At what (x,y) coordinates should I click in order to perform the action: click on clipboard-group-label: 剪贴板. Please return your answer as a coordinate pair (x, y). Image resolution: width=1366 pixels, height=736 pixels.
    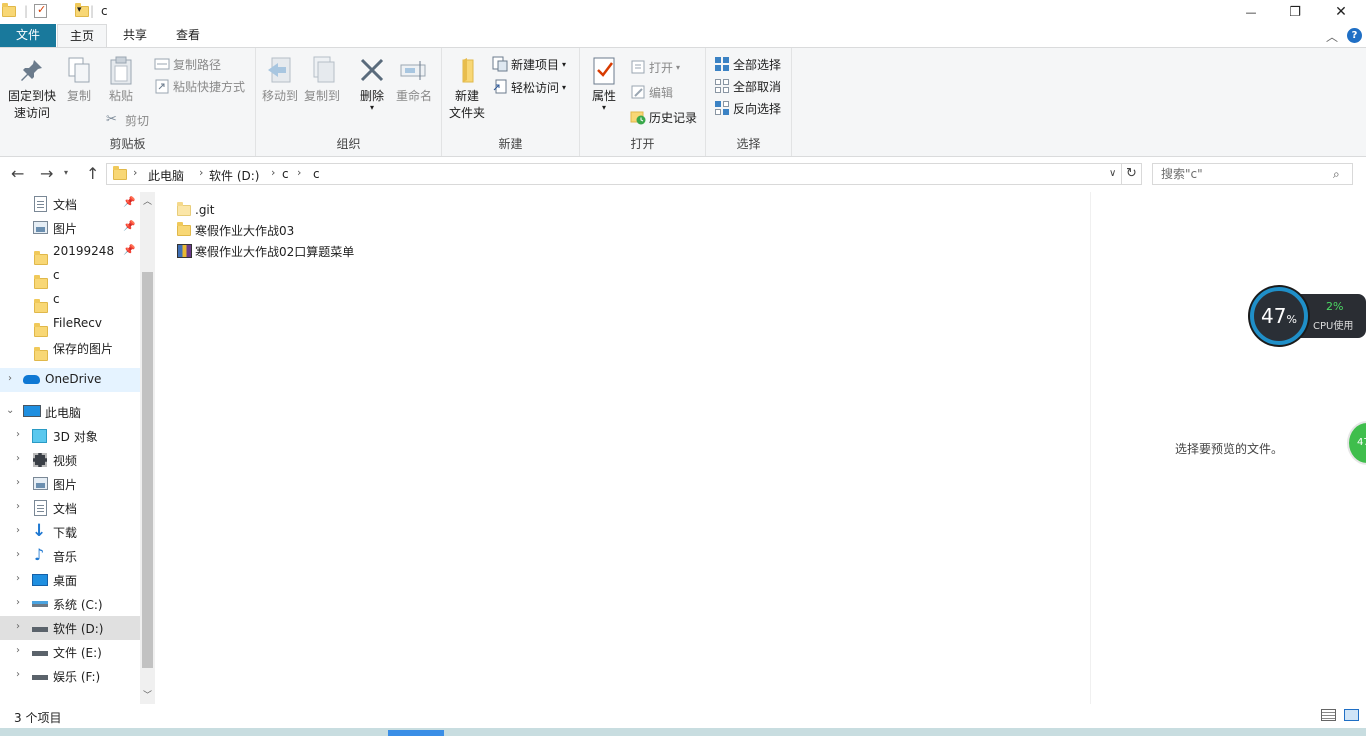
    Looking at the image, I should click on (127, 144).